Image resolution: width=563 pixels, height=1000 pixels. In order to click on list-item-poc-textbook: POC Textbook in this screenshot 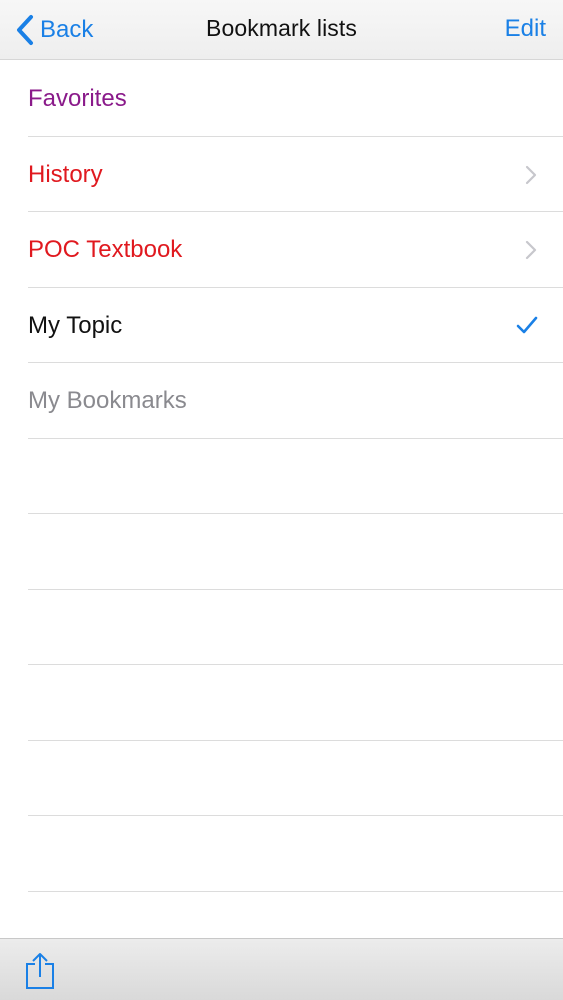, I will do `click(281, 250)`.